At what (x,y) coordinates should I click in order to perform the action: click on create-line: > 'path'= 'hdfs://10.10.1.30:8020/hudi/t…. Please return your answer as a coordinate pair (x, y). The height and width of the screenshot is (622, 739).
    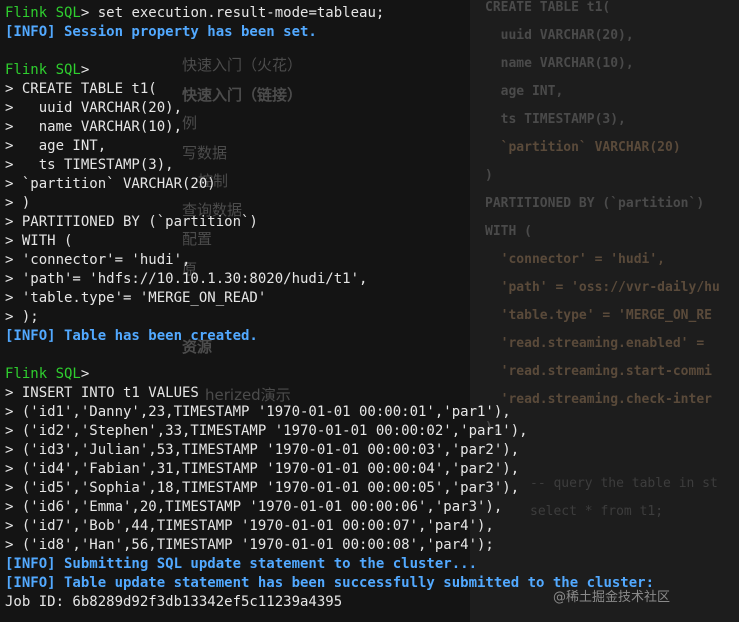
    Looking at the image, I should click on (186, 279).